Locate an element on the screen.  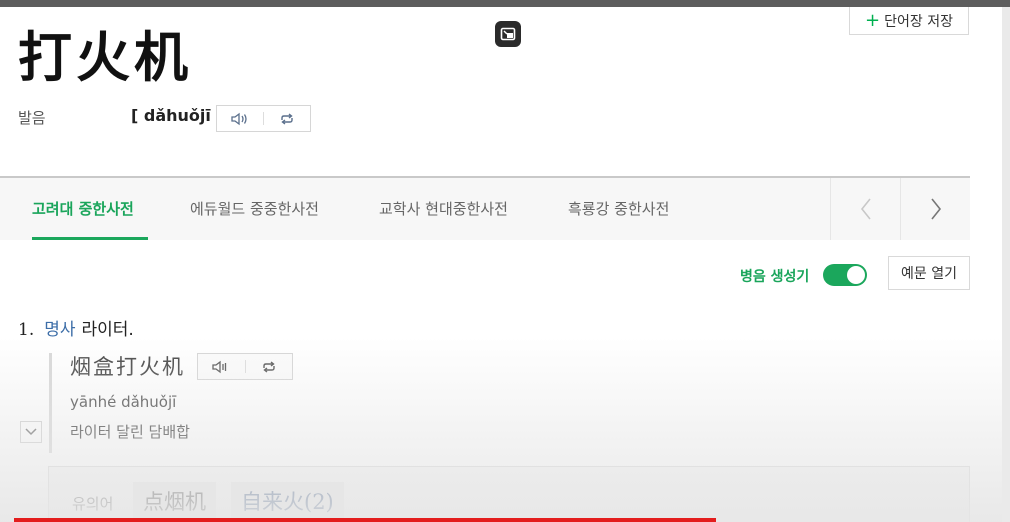
dictionary-tabs: 고려대 중한사전 에듀월드 중중한사전 교학사 현대중한사전 흑룡강 중한사전 is located at coordinates (485, 209).